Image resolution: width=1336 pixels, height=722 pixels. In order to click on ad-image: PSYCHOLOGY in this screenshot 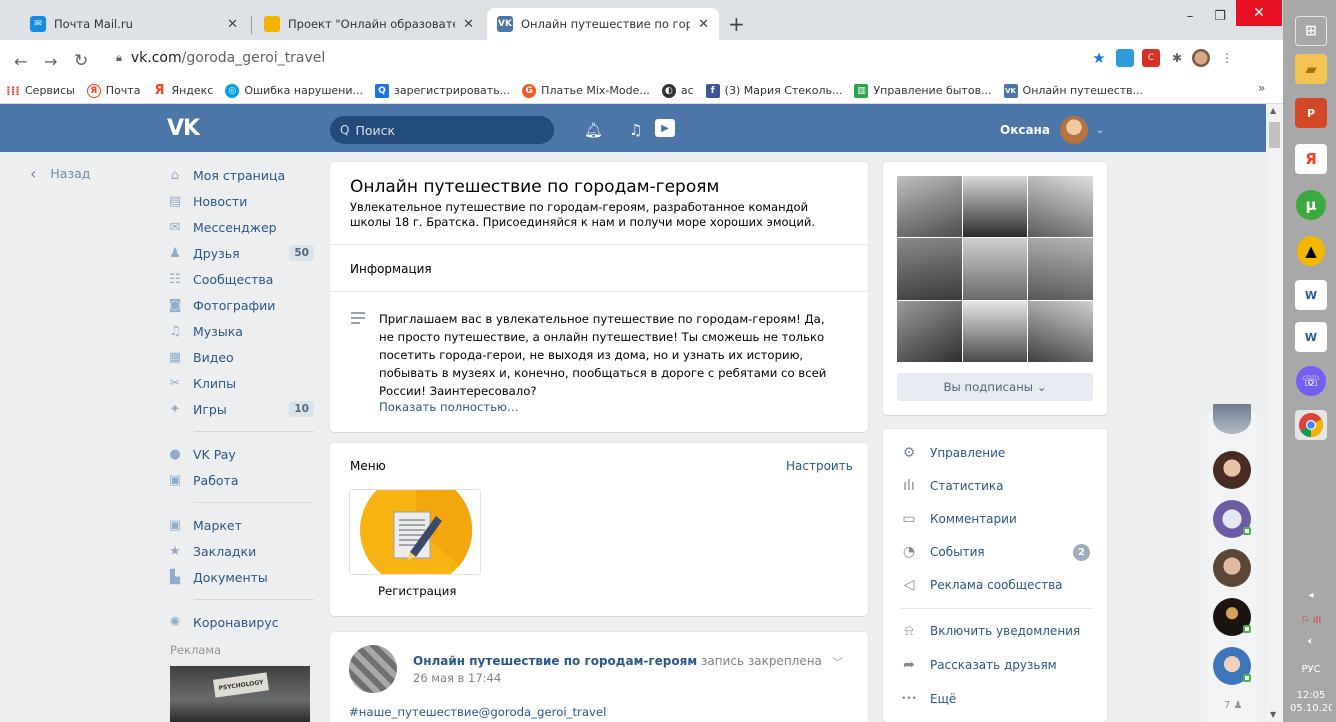, I will do `click(240, 694)`.